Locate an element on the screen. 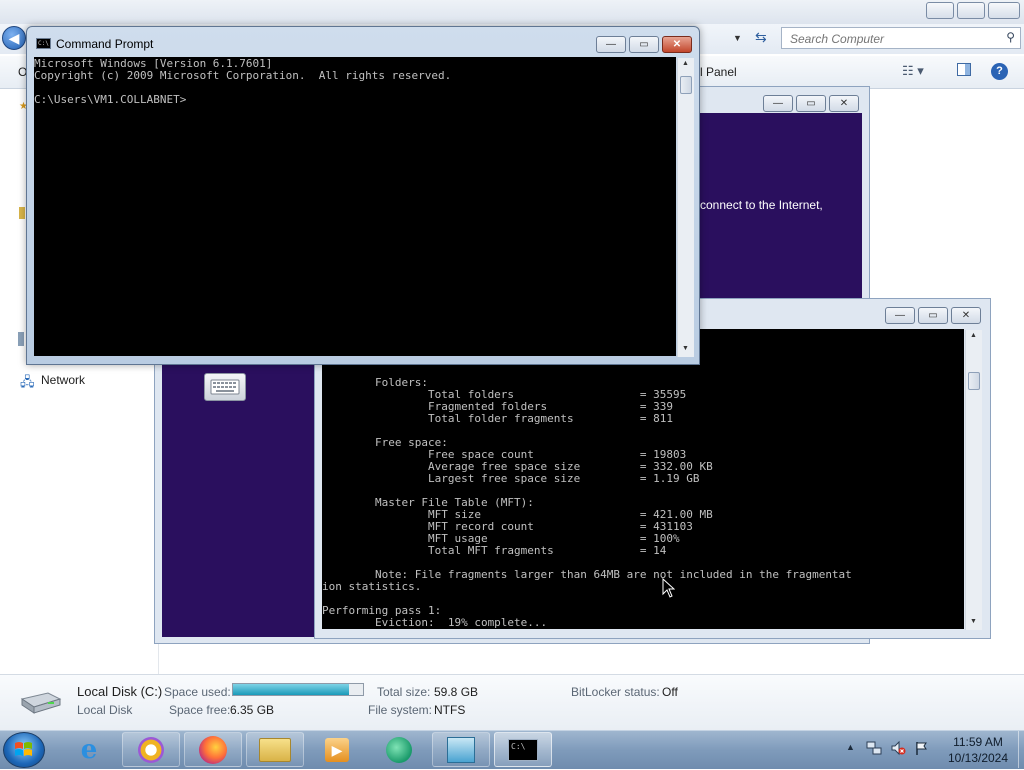  clock-time: 11:59 AM is located at coordinates (978, 742).